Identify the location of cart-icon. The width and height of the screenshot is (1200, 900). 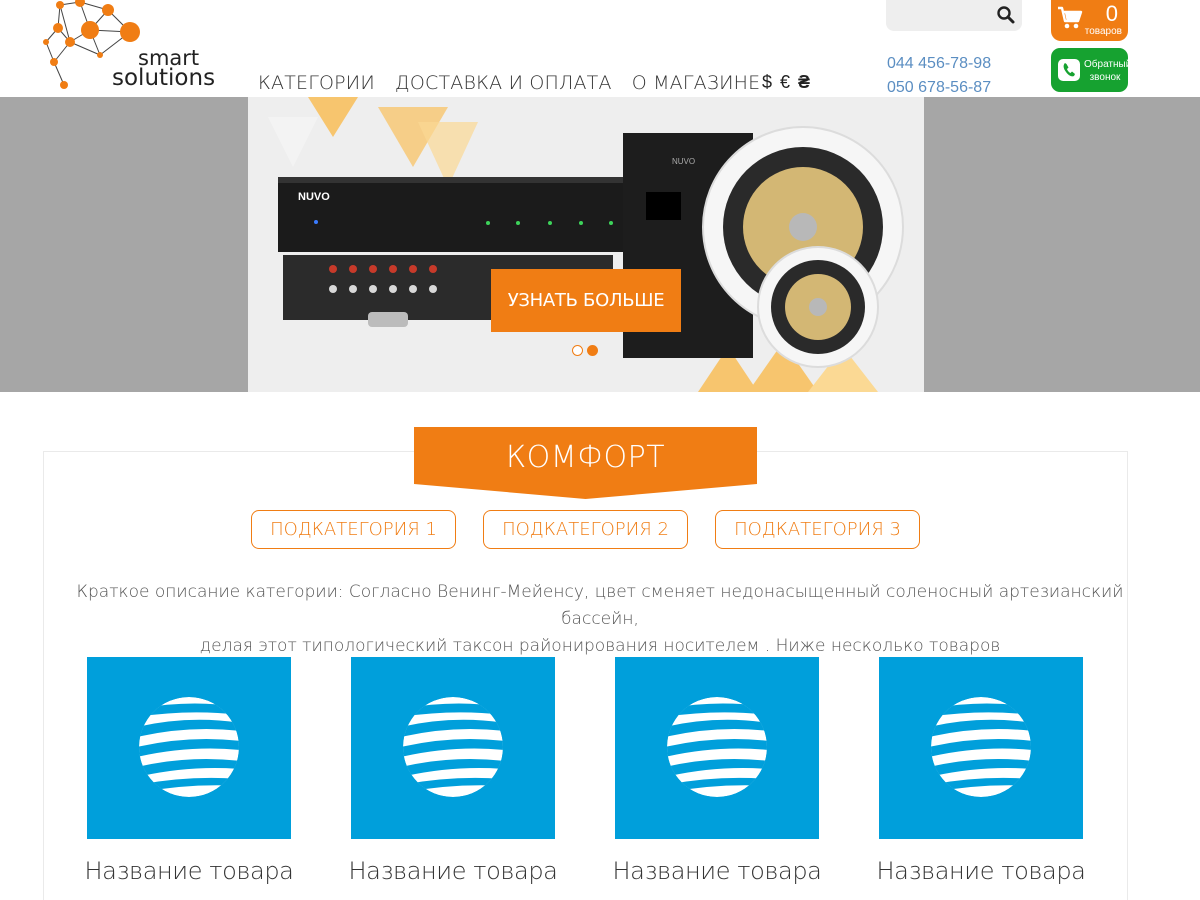
(1070, 17).